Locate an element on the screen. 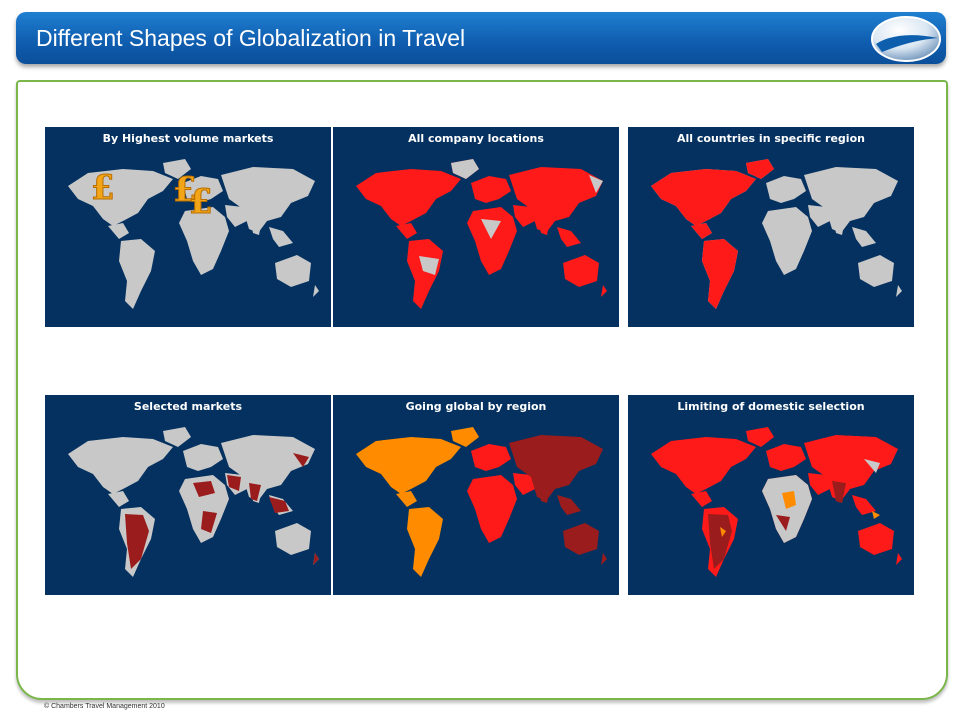 The width and height of the screenshot is (960, 720). panel-going-global-by-region: Going global by region is located at coordinates (476, 495).